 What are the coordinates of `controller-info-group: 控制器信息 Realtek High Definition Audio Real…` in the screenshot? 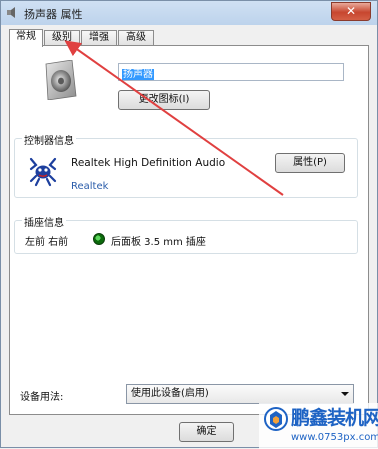 It's located at (186, 165).